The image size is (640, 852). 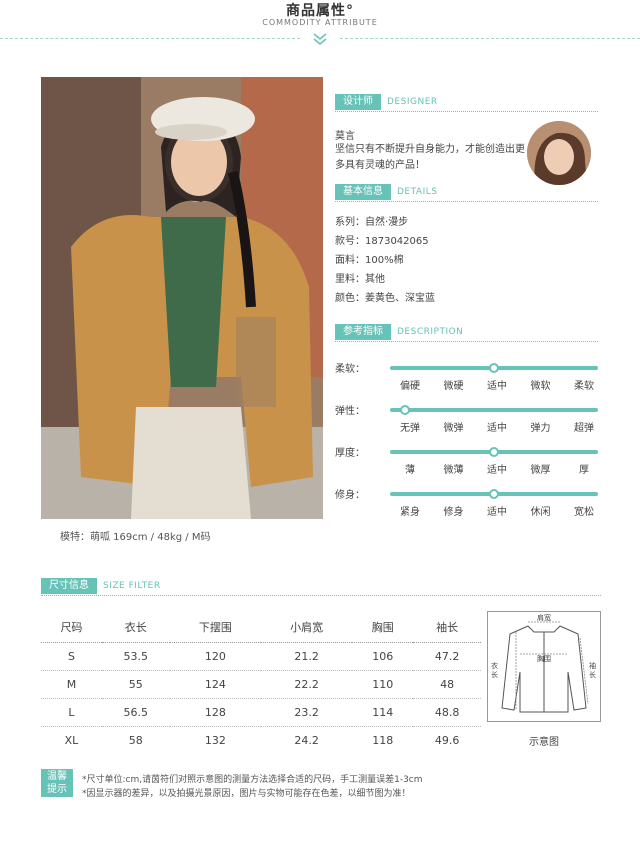 I want to click on col-sleeve: 袖长, so click(x=447, y=627).